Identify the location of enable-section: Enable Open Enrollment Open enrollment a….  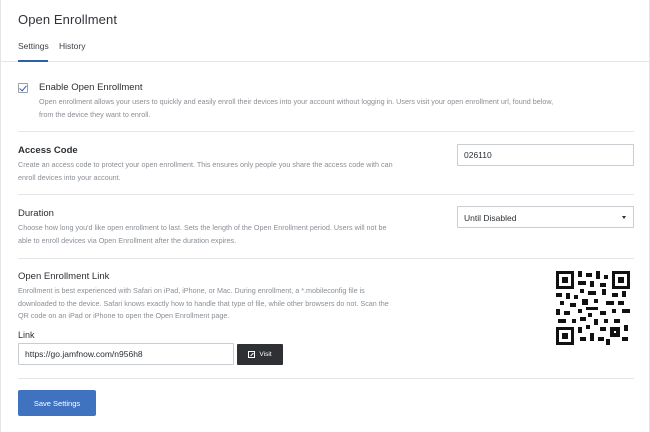
(339, 101).